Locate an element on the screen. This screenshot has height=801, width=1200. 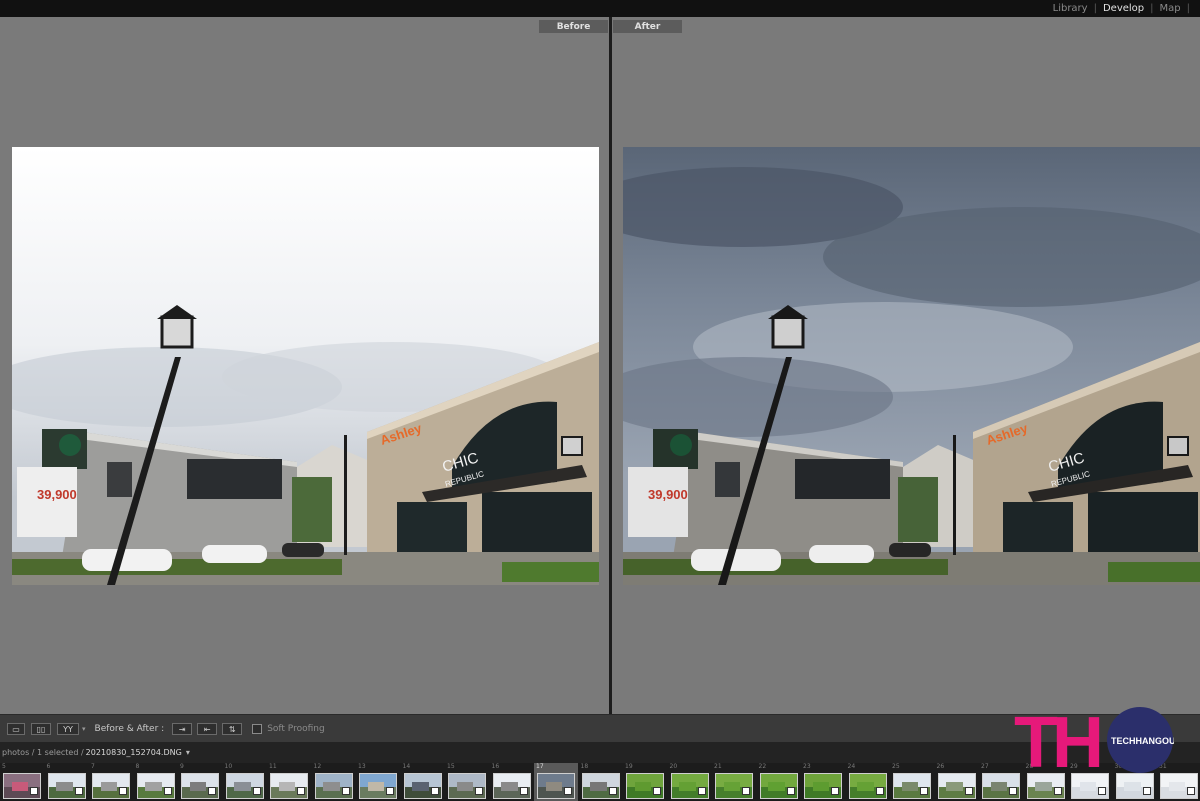
filmstrip-thumbnail: 24 is located at coordinates (868, 782).